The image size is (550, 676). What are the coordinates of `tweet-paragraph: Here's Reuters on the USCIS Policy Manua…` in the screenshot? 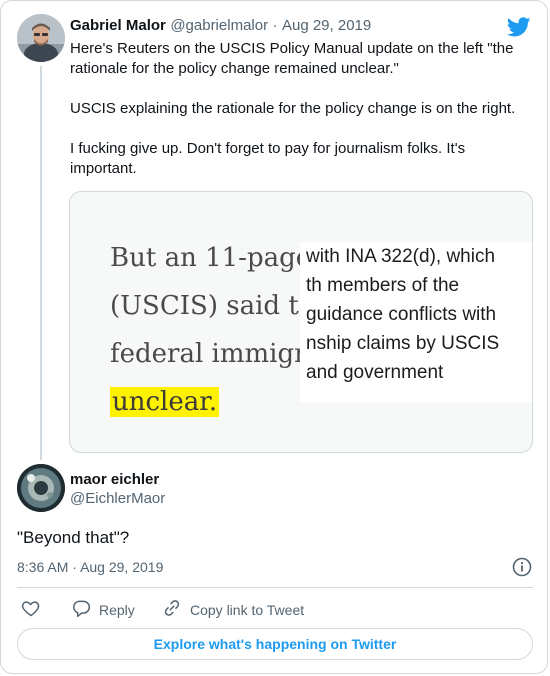 It's located at (292, 58).